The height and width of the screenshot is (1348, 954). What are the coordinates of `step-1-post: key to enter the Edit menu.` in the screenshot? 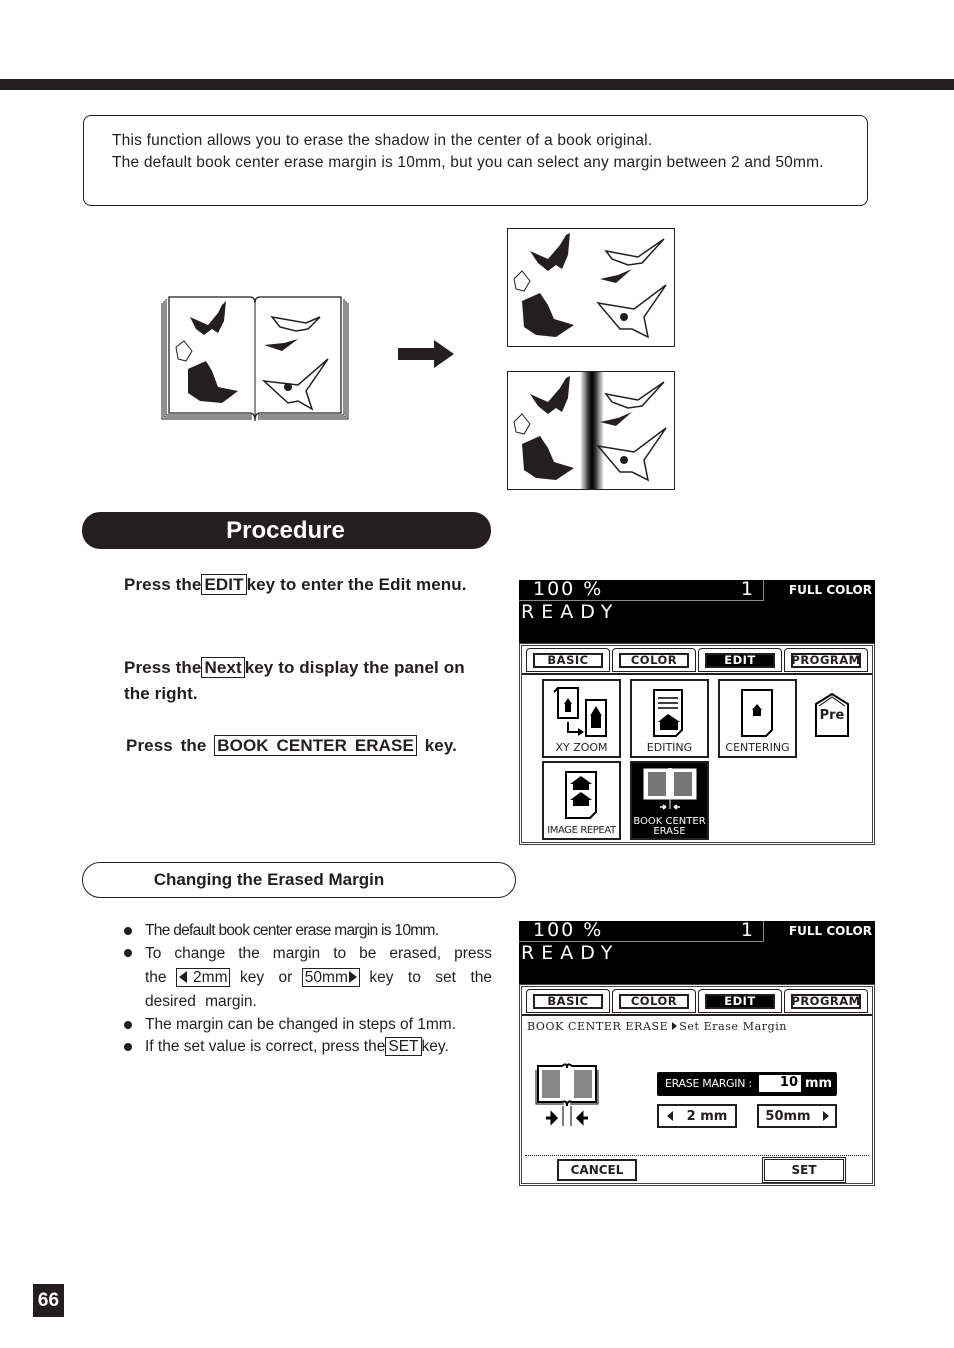 It's located at (356, 584).